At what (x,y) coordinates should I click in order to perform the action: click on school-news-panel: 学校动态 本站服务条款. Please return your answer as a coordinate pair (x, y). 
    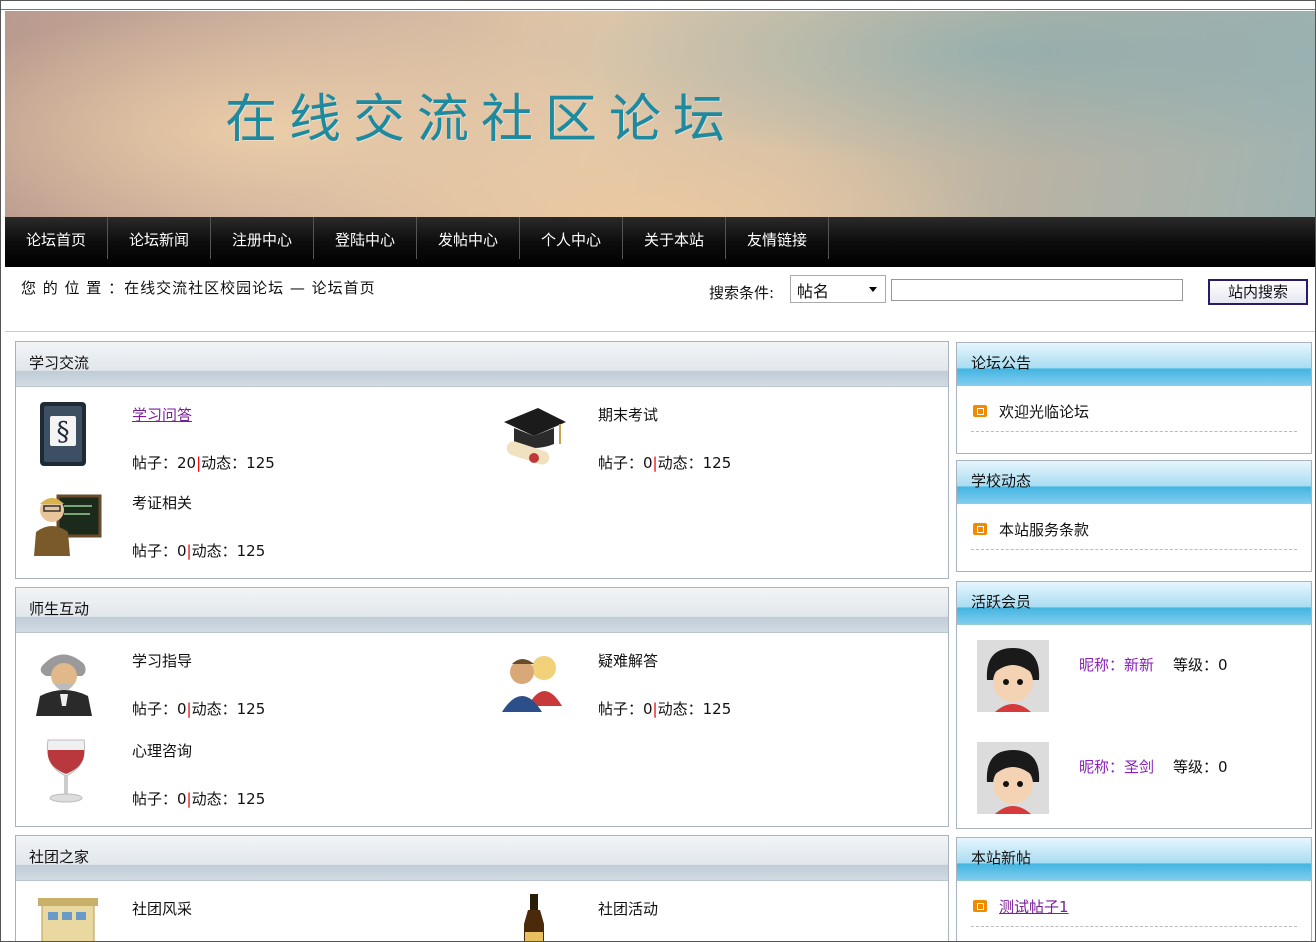
    Looking at the image, I should click on (1134, 516).